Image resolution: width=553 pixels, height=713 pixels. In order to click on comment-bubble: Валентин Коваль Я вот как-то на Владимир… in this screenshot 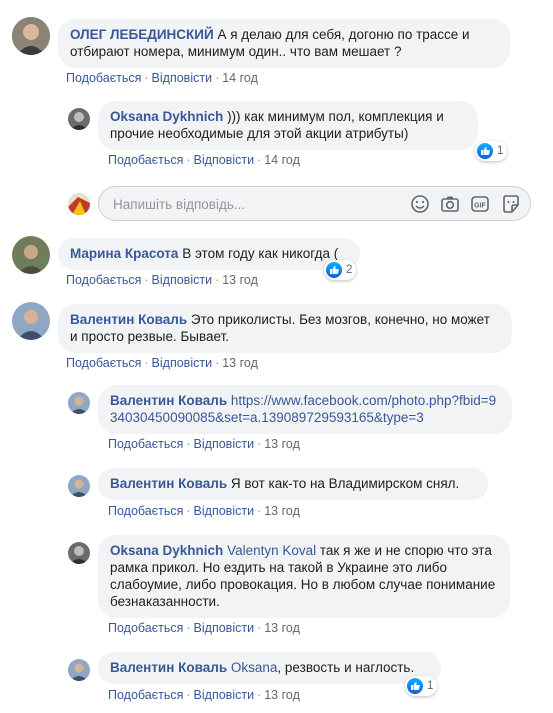, I will do `click(293, 484)`.